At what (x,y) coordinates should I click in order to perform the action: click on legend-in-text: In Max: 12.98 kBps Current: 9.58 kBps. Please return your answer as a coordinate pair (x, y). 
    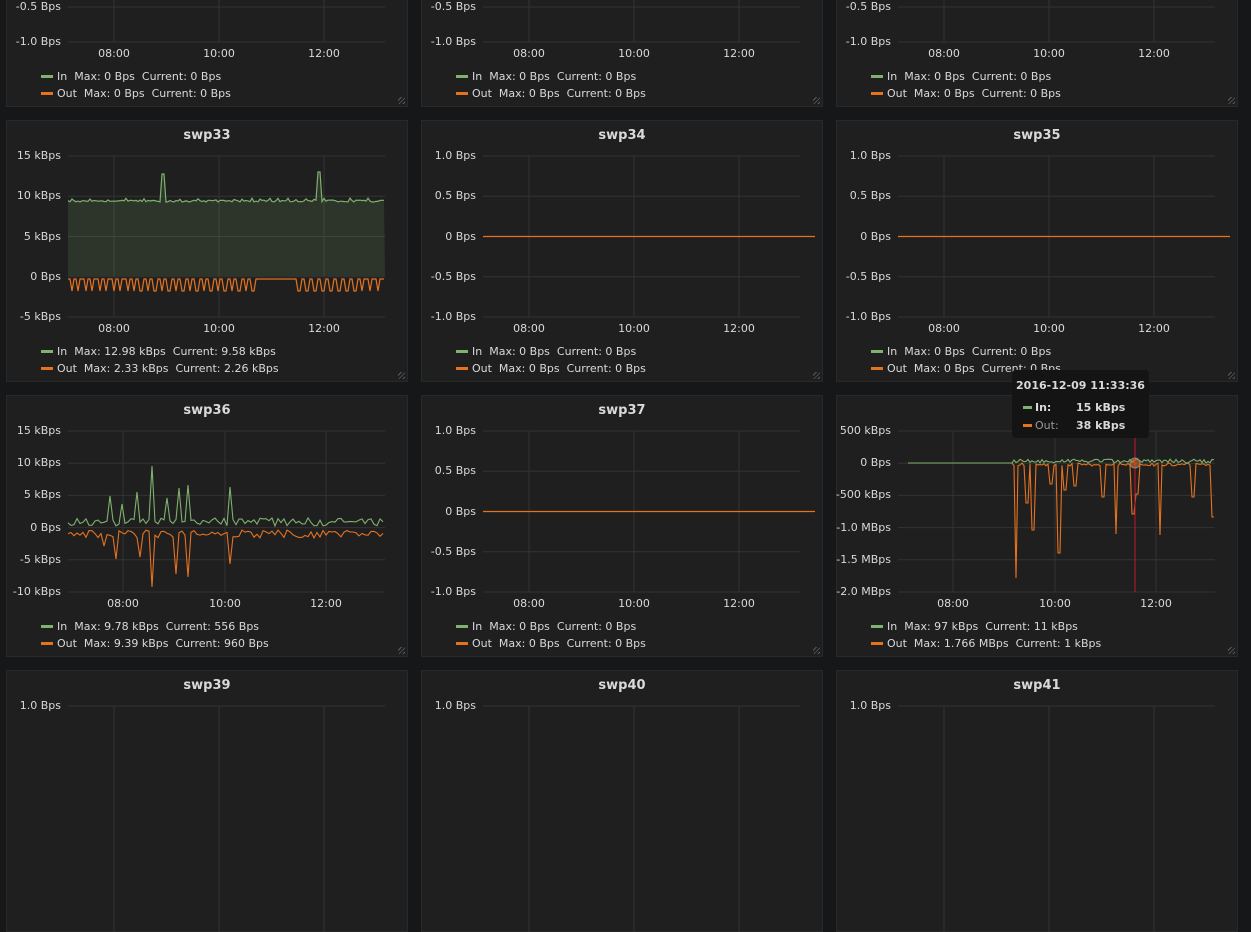
    Looking at the image, I should click on (166, 351).